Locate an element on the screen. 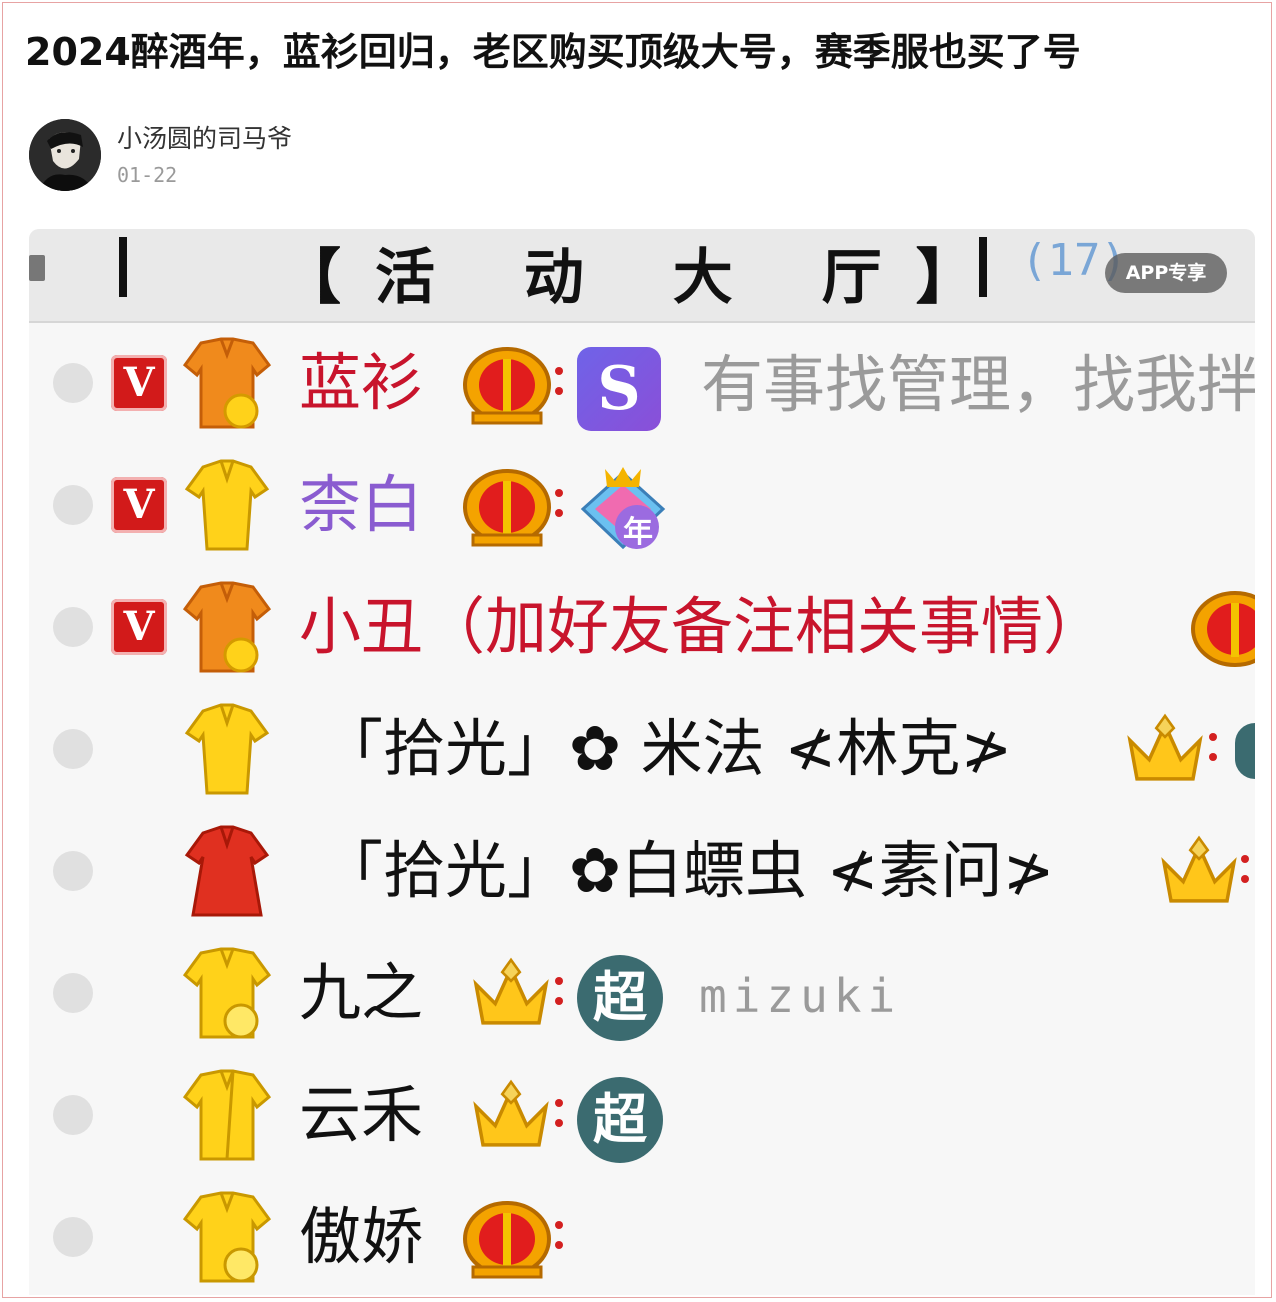 The width and height of the screenshot is (1276, 1302). hall-title: 【活 动 大 厅】 is located at coordinates (645, 278).